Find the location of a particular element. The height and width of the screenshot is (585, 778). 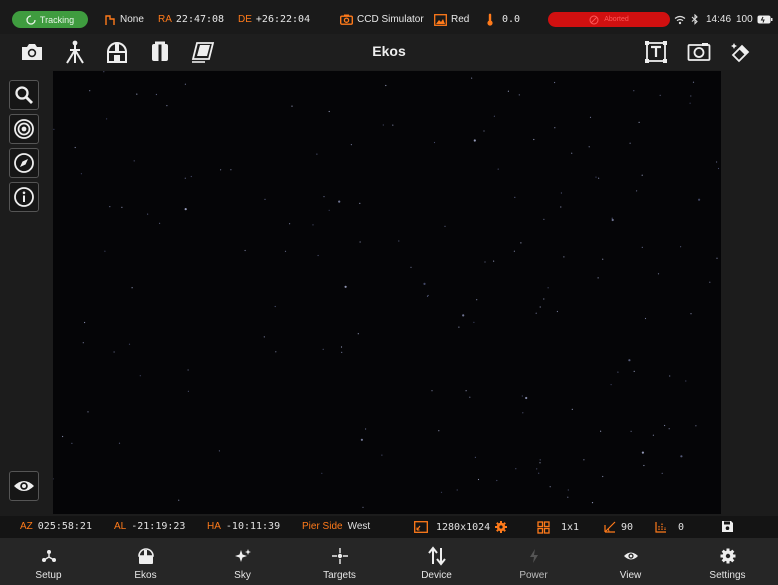

nav-sky: Sky is located at coordinates (242, 561).